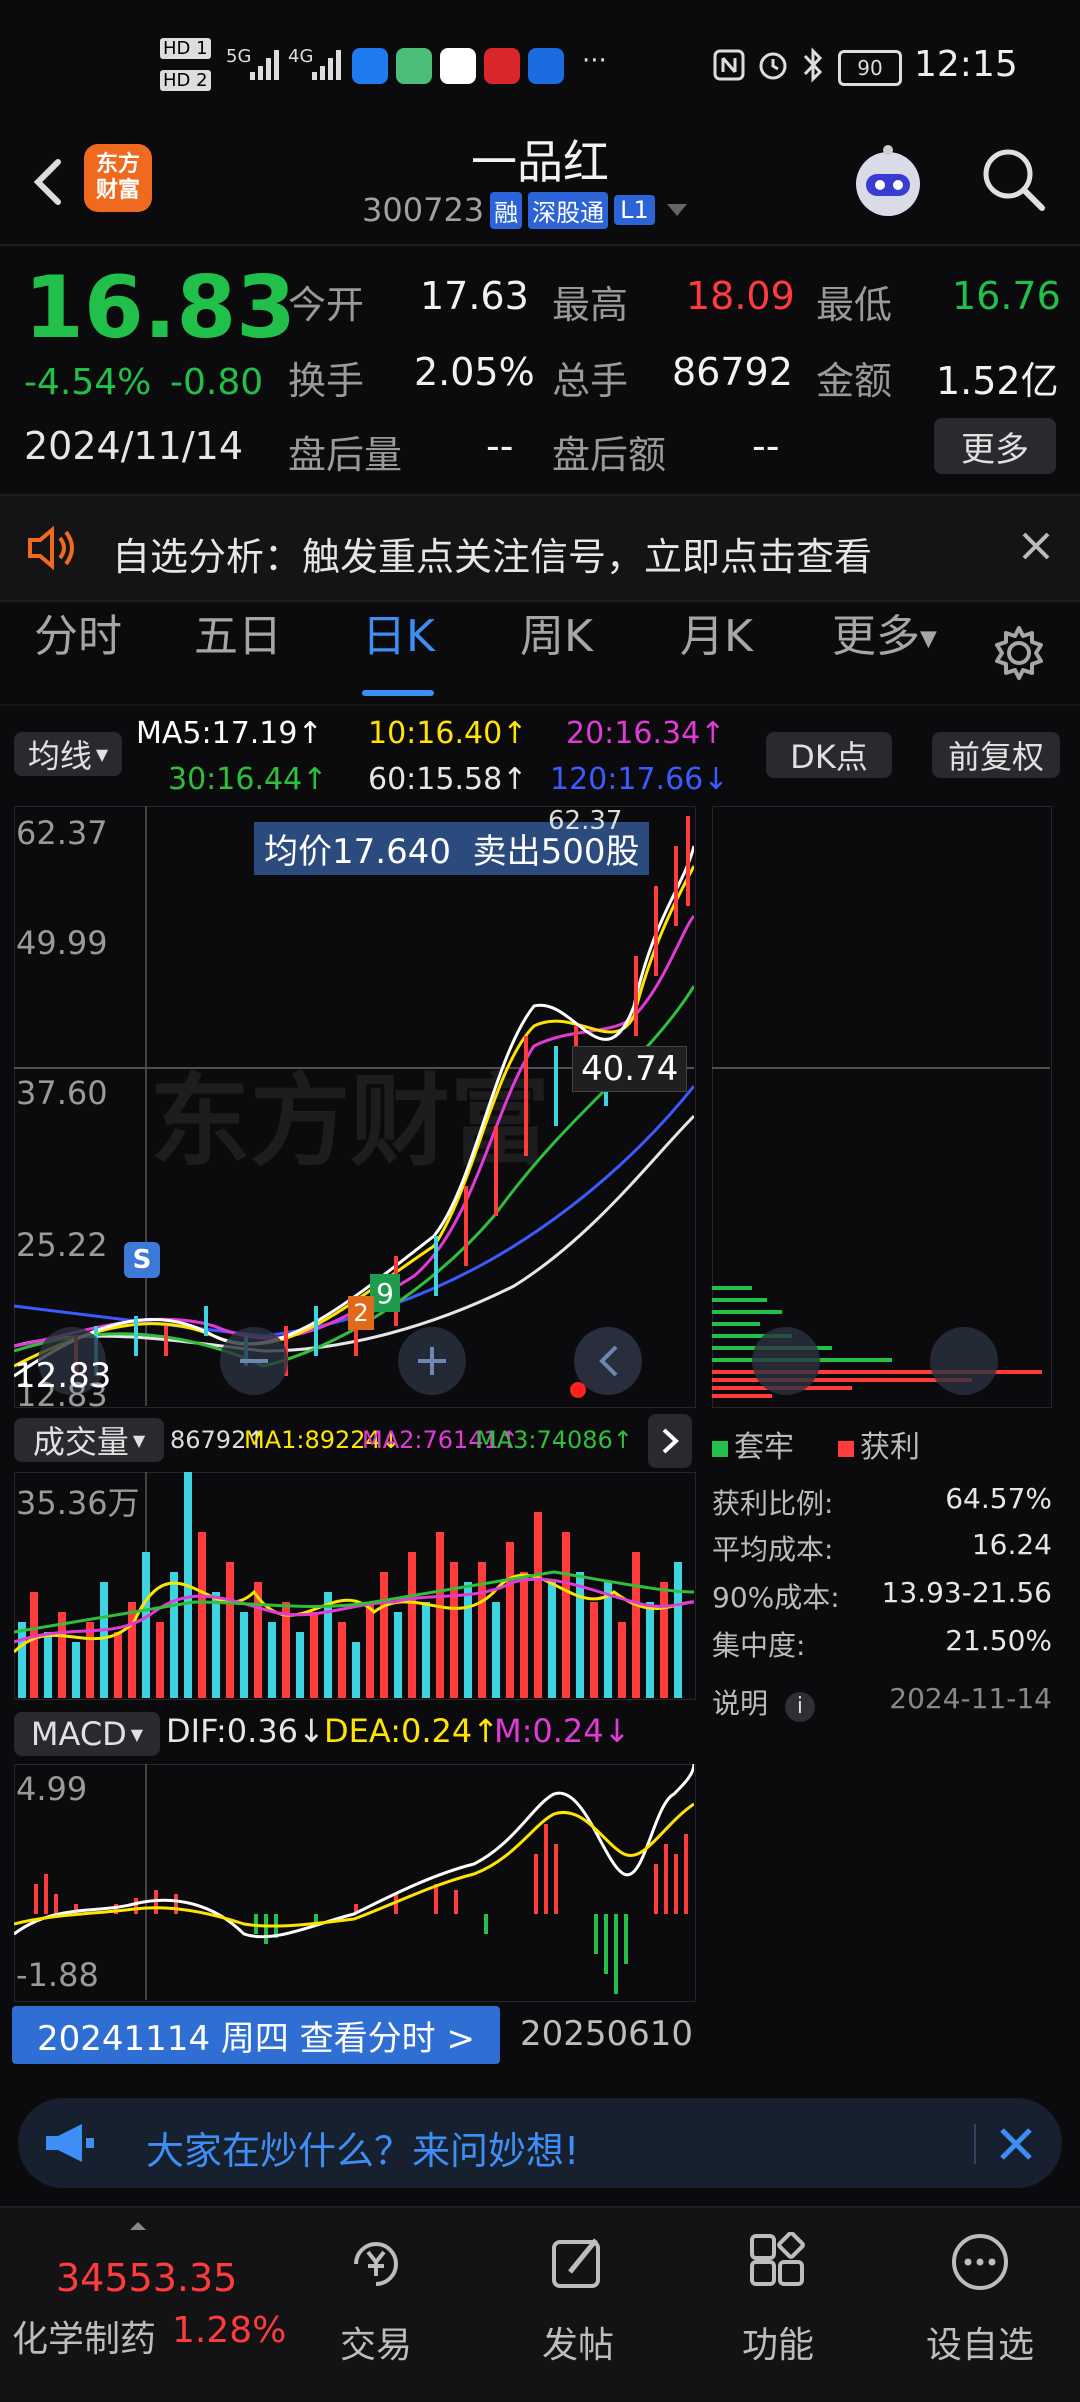 This screenshot has height=2402, width=1080. What do you see at coordinates (1019, 655) in the screenshot?
I see `settings-button` at bounding box center [1019, 655].